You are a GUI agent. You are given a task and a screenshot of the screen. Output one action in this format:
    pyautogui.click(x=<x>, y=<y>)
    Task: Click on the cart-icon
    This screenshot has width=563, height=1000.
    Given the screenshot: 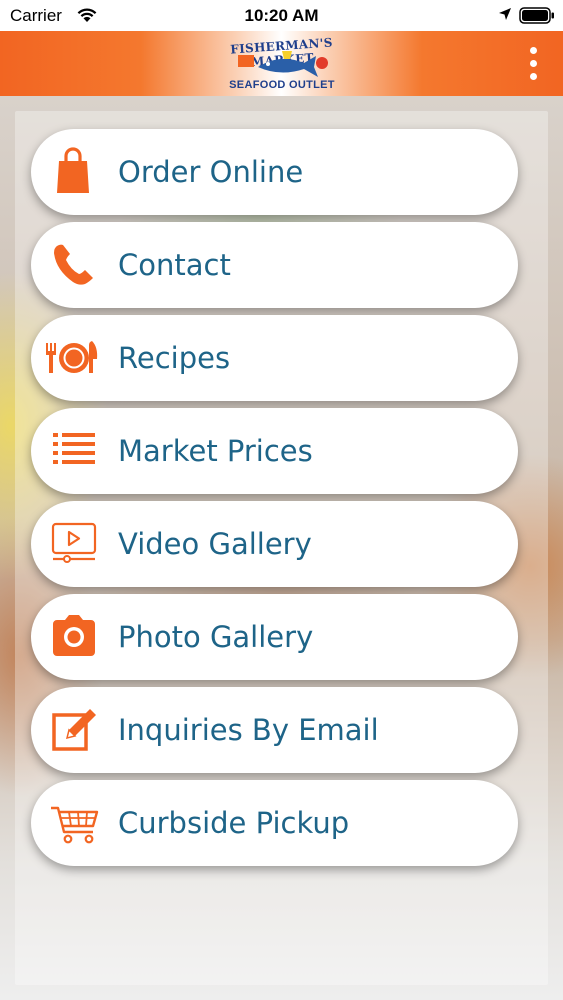 What is the action you would take?
    pyautogui.click(x=73, y=823)
    